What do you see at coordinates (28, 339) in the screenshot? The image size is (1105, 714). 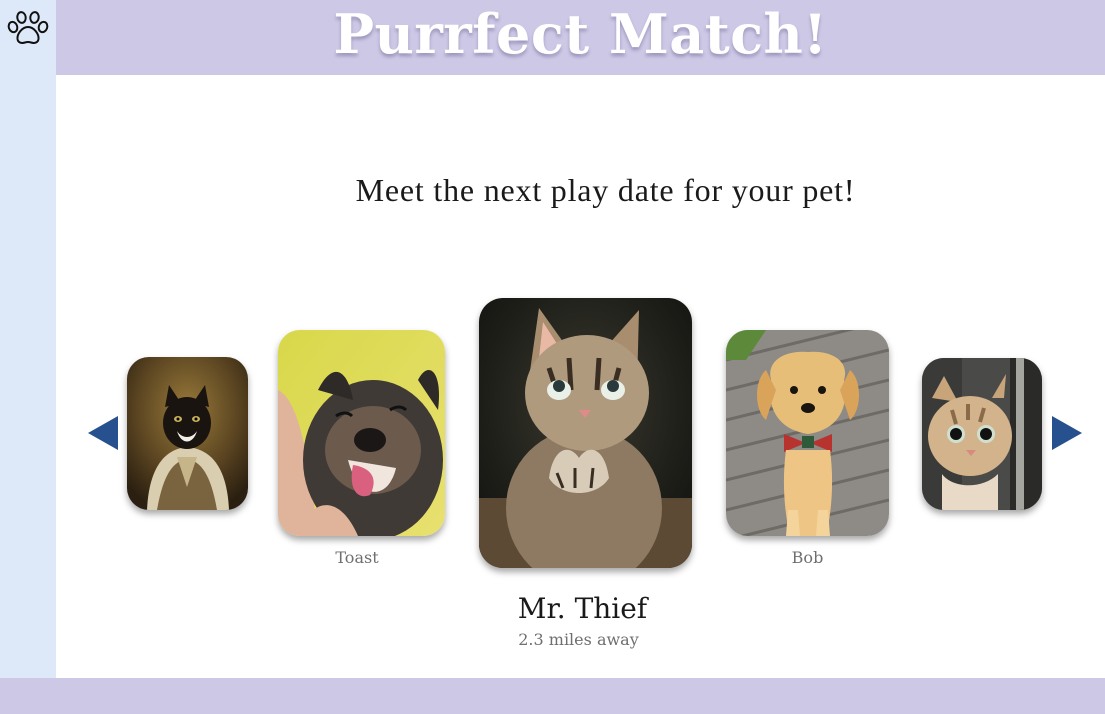 I see `sidebar` at bounding box center [28, 339].